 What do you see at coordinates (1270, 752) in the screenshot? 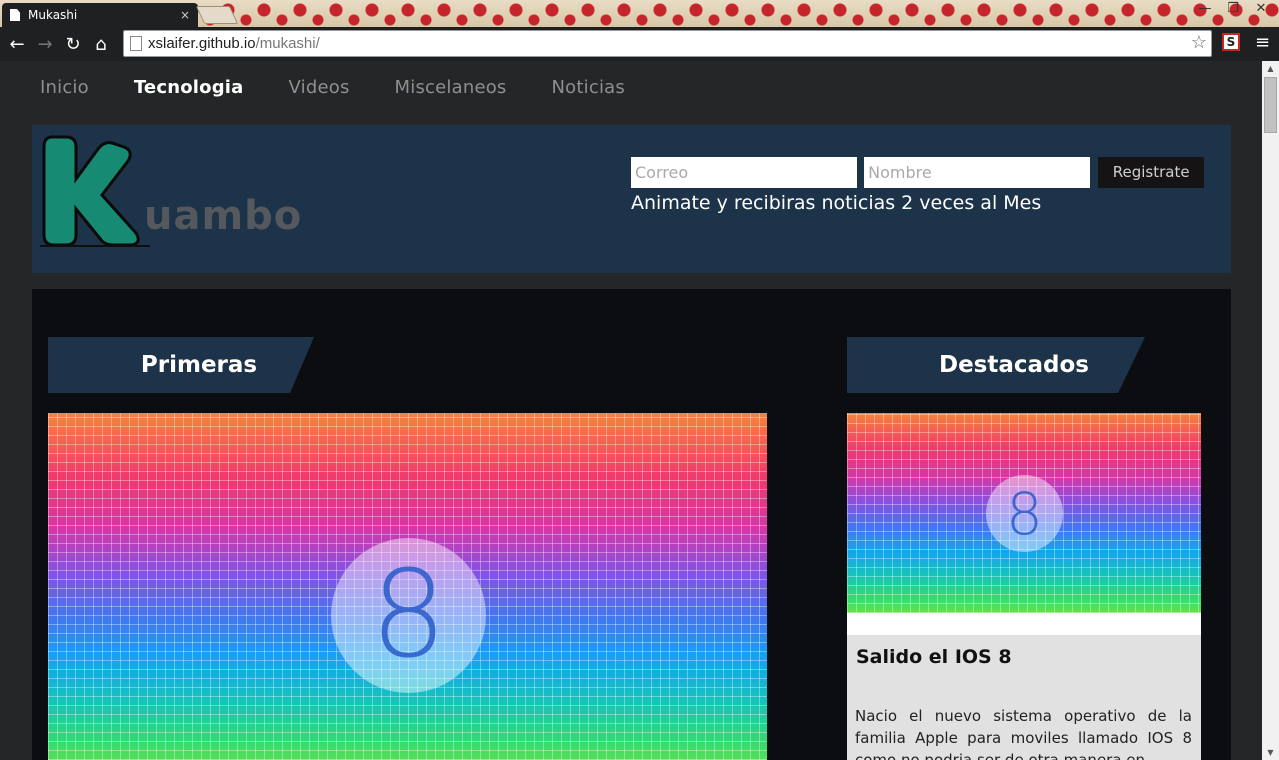
I see `scroll-down-arrow-icon: ▼` at bounding box center [1270, 752].